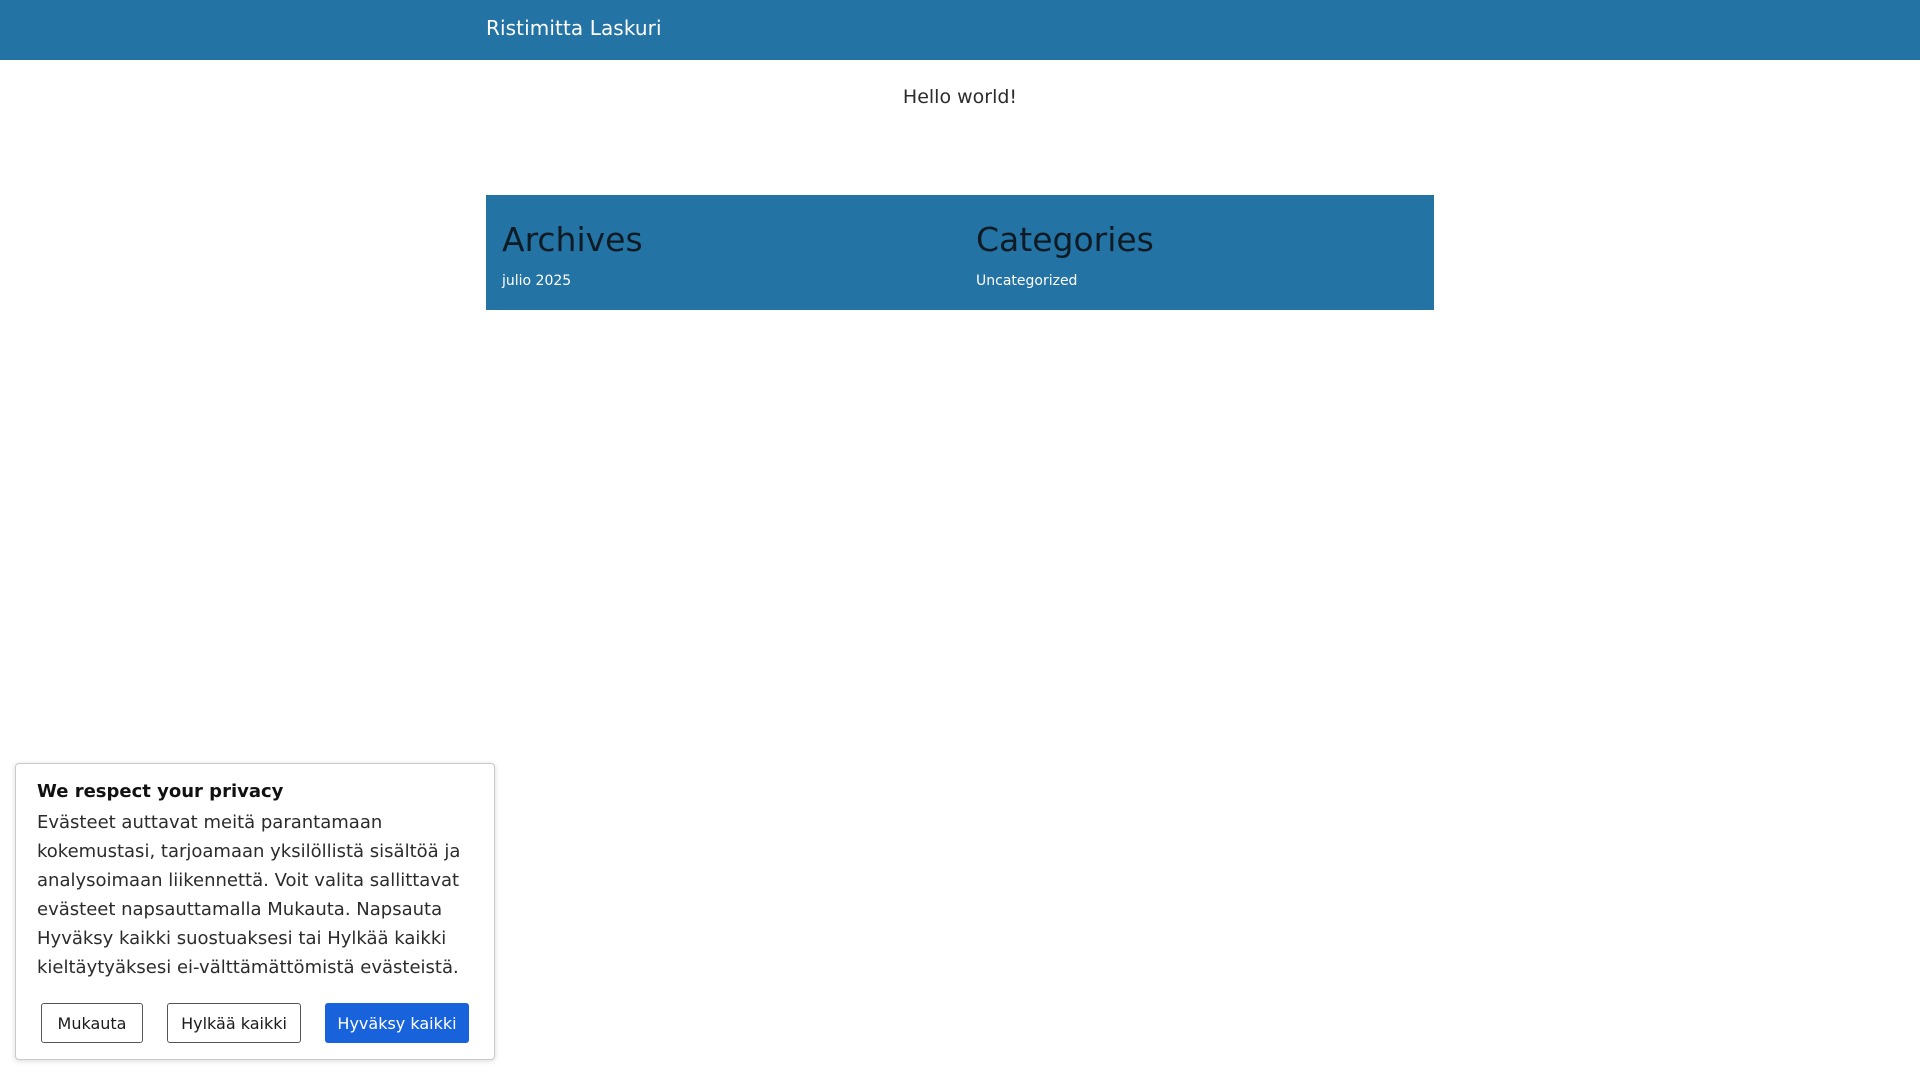 The width and height of the screenshot is (1920, 1080). What do you see at coordinates (234, 1023) in the screenshot?
I see `reject-all-button: Hylkää kaikki` at bounding box center [234, 1023].